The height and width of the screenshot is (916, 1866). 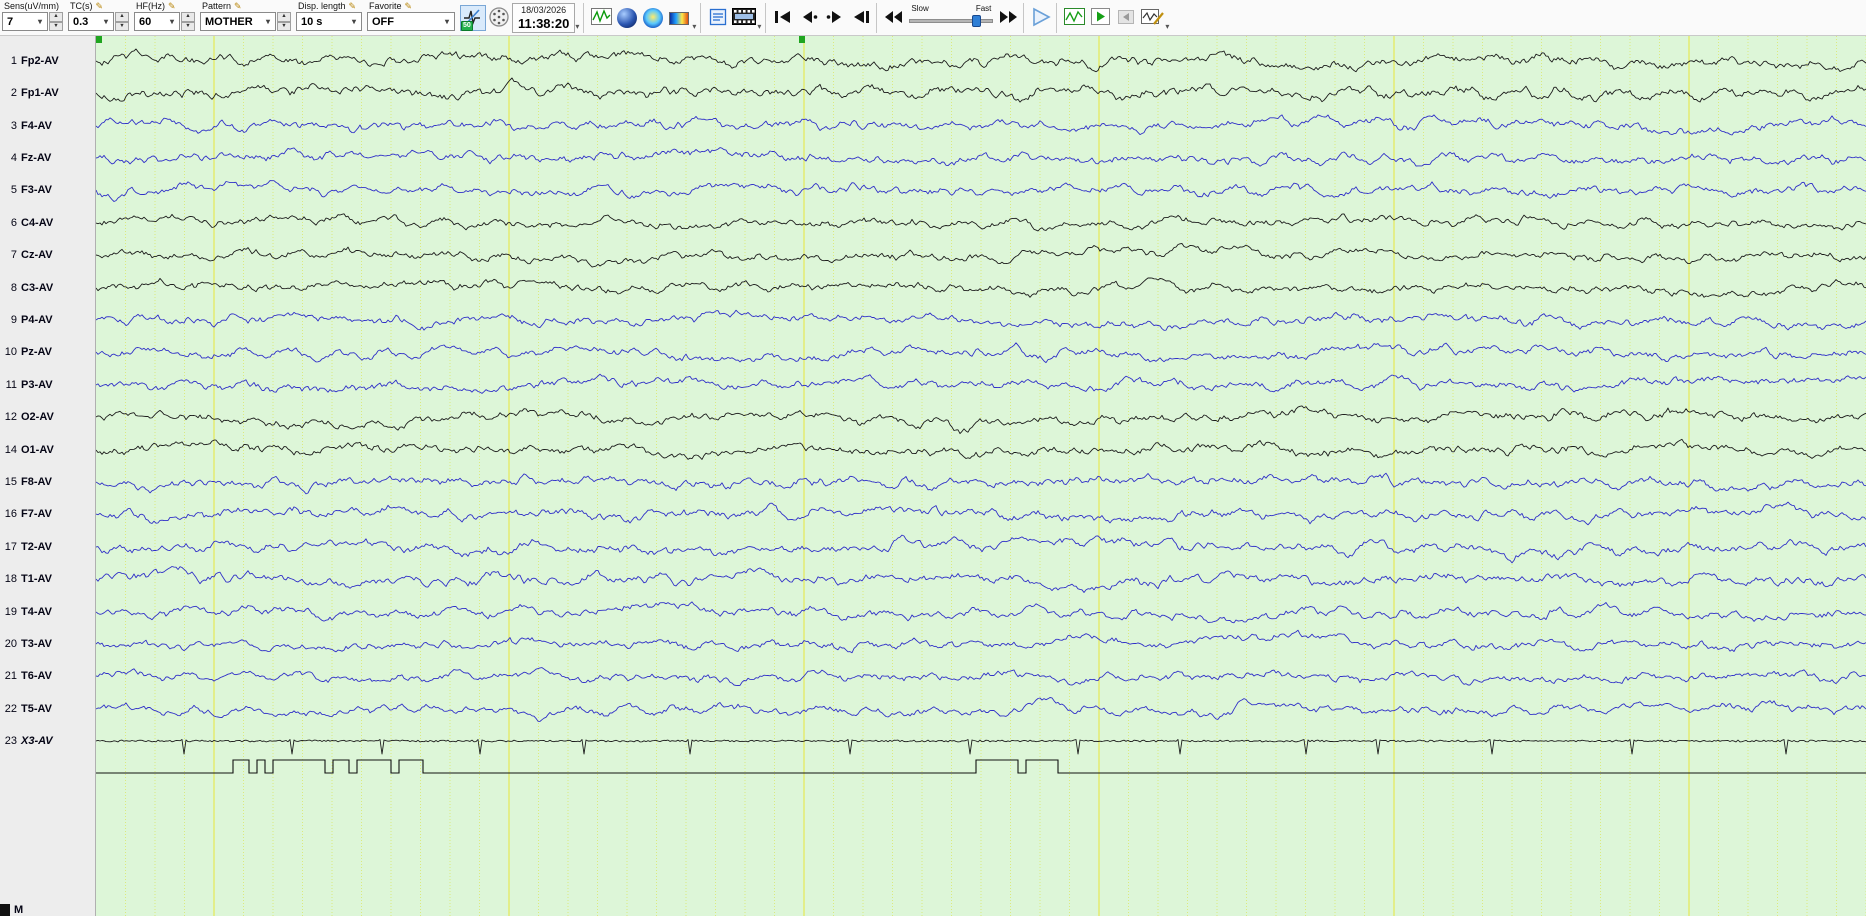 I want to click on channel-label-row: 16 F7-AV, so click(x=47, y=514).